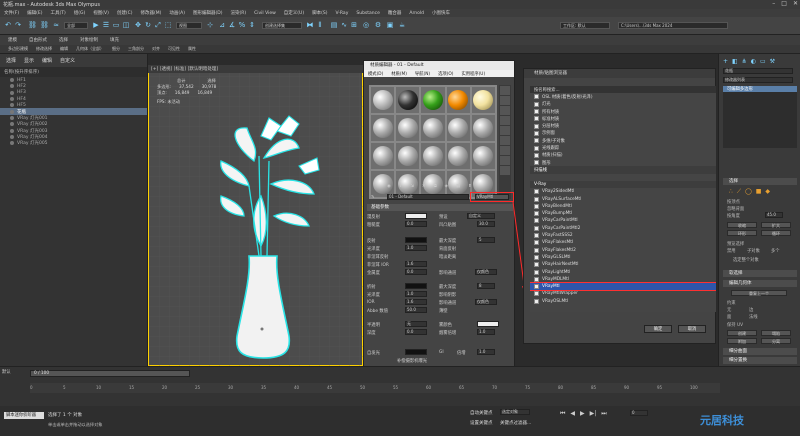 The height and width of the screenshot is (436, 800). I want to click on browser-item: 所有材质, so click(623, 111).